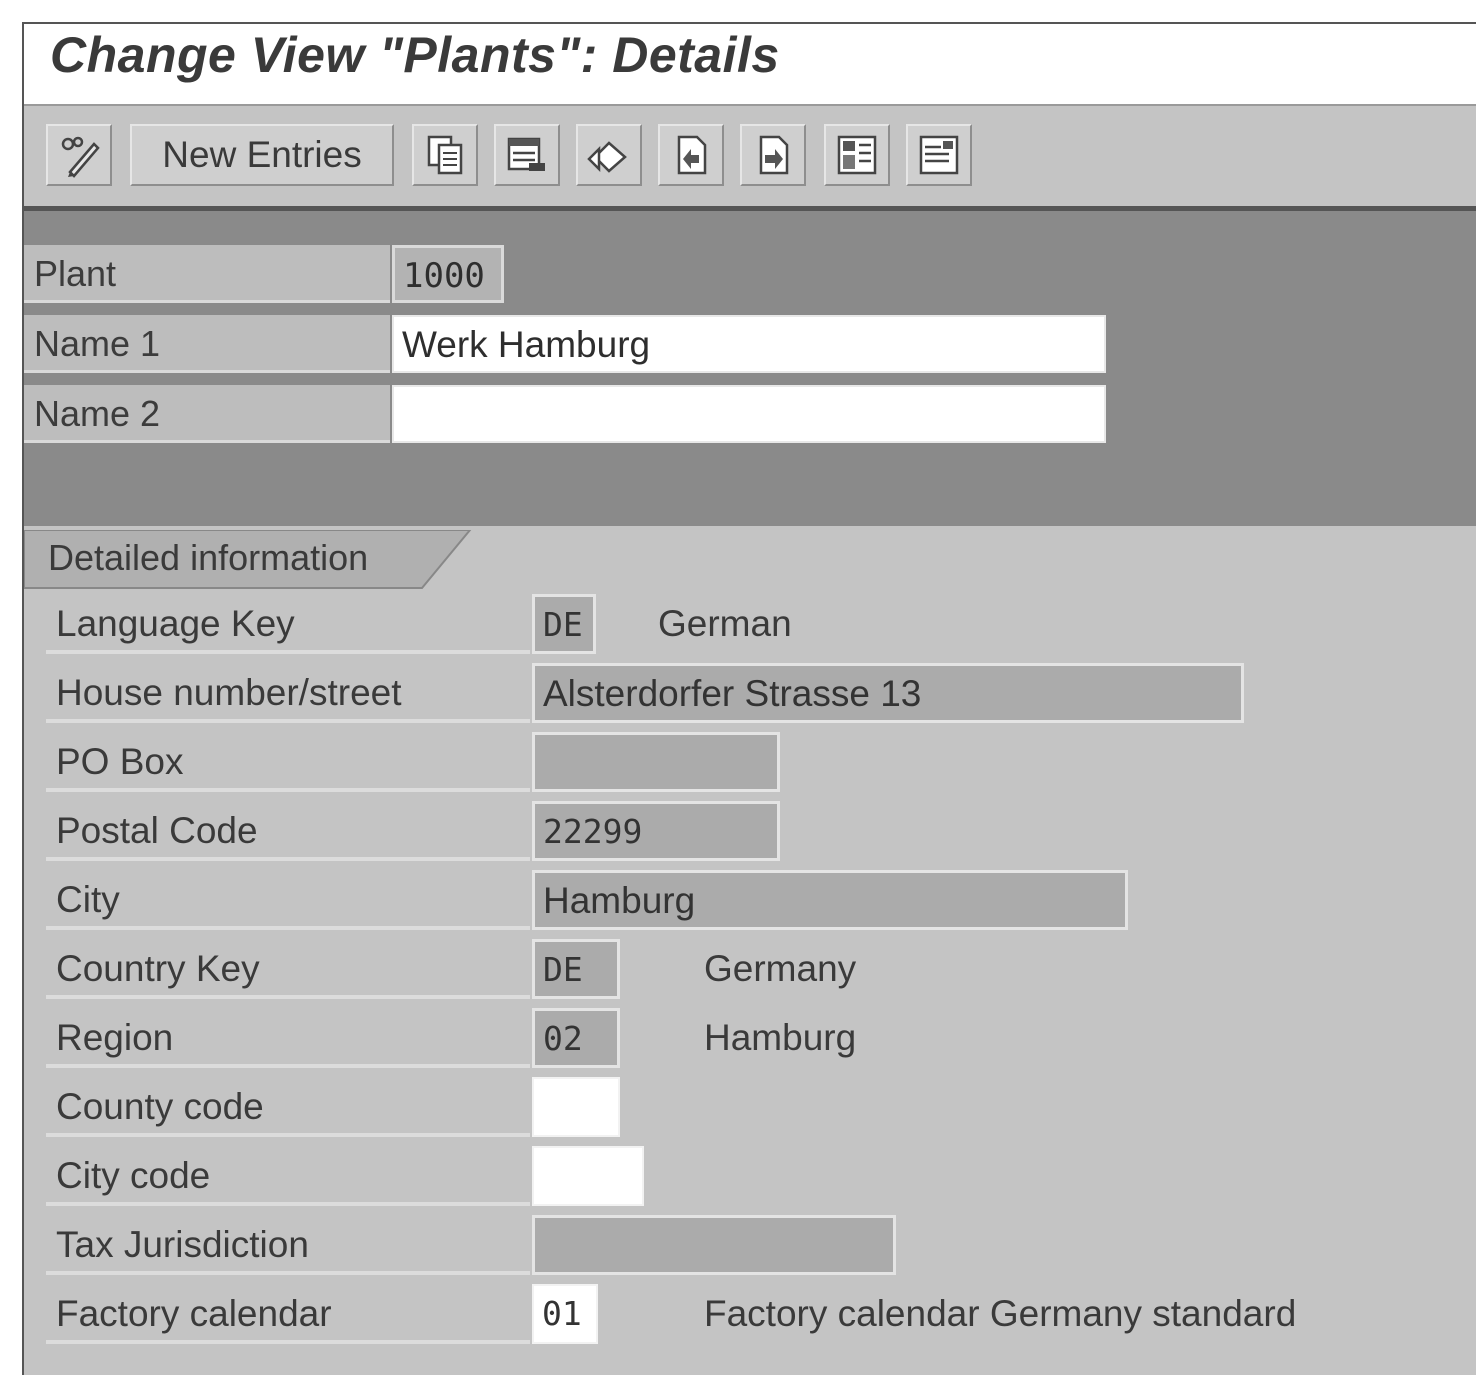 This screenshot has height=1375, width=1476. I want to click on county-code-input, so click(576, 1107).